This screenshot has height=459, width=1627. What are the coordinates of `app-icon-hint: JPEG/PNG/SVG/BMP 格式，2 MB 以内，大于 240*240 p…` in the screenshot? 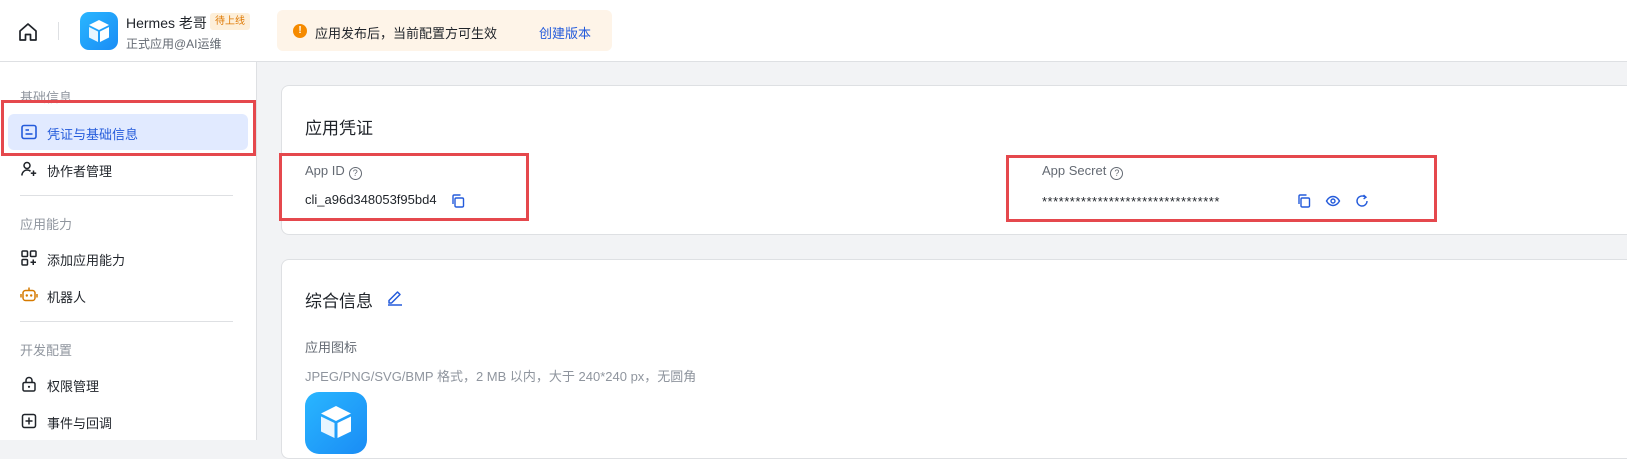 It's located at (501, 376).